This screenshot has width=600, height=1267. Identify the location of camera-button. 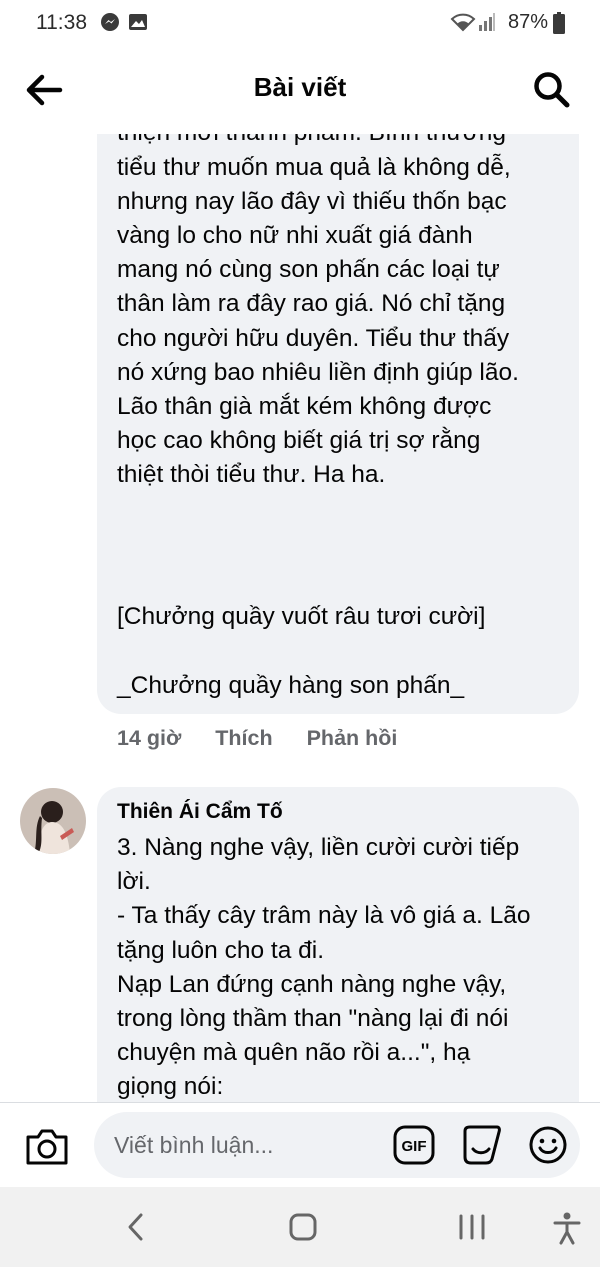
(47, 1146).